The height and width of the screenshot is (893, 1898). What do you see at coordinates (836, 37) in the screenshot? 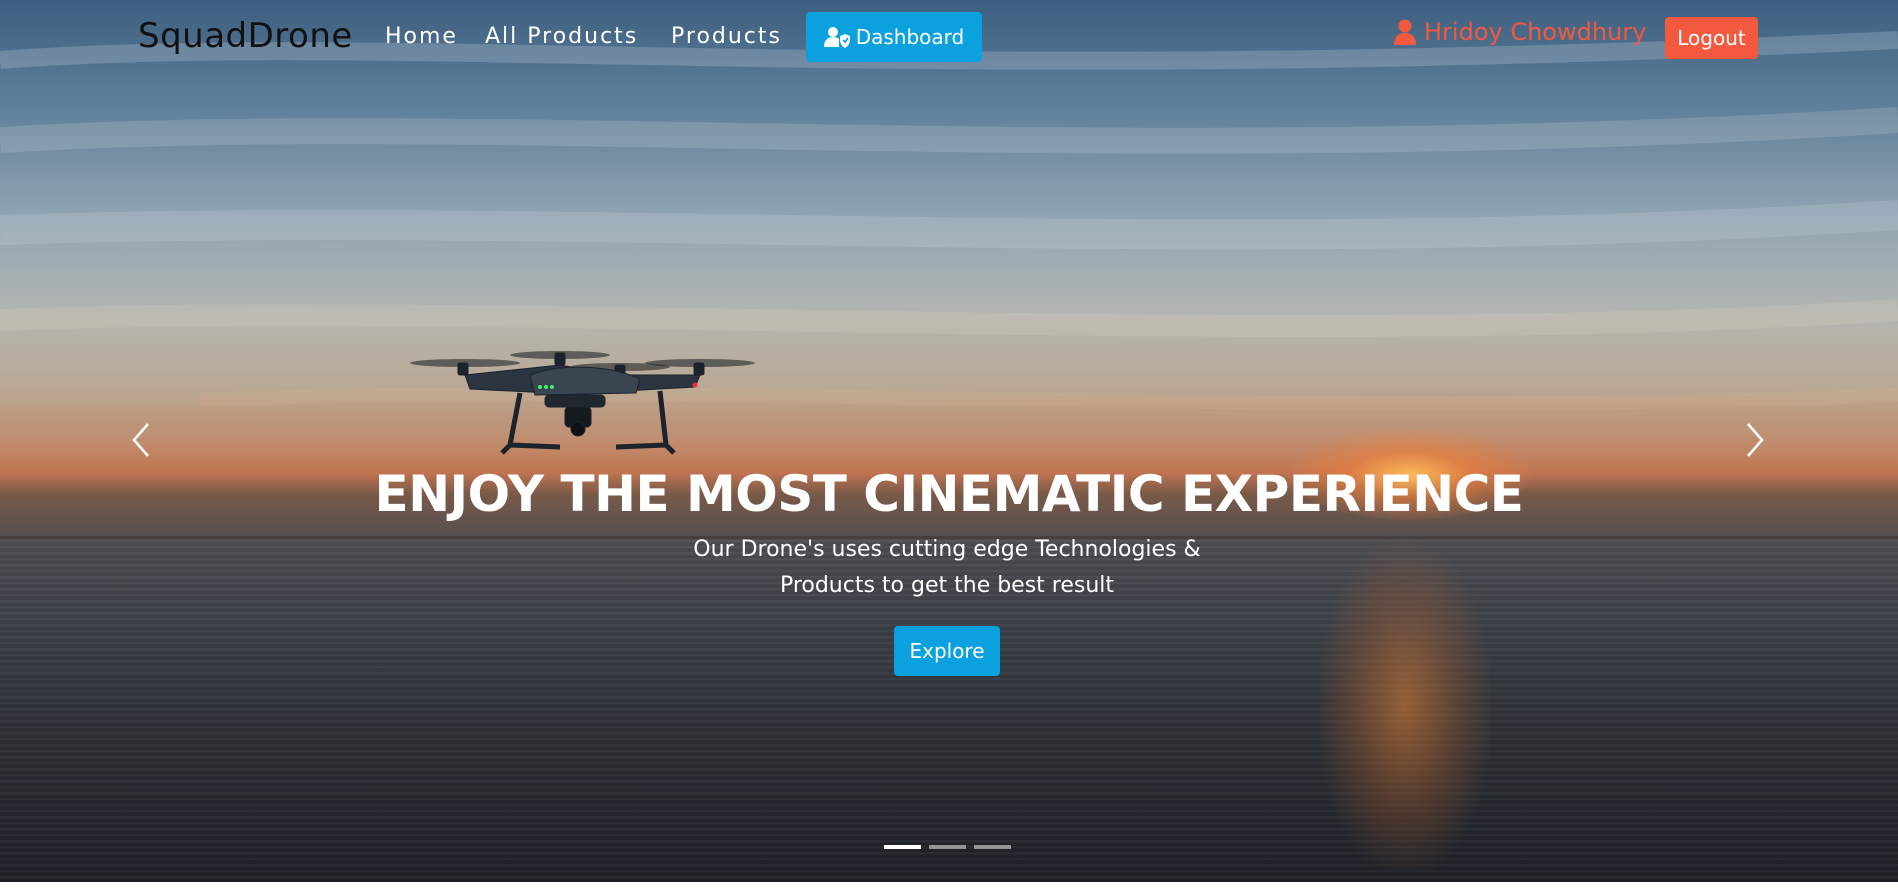
I see `user-shield-icon` at bounding box center [836, 37].